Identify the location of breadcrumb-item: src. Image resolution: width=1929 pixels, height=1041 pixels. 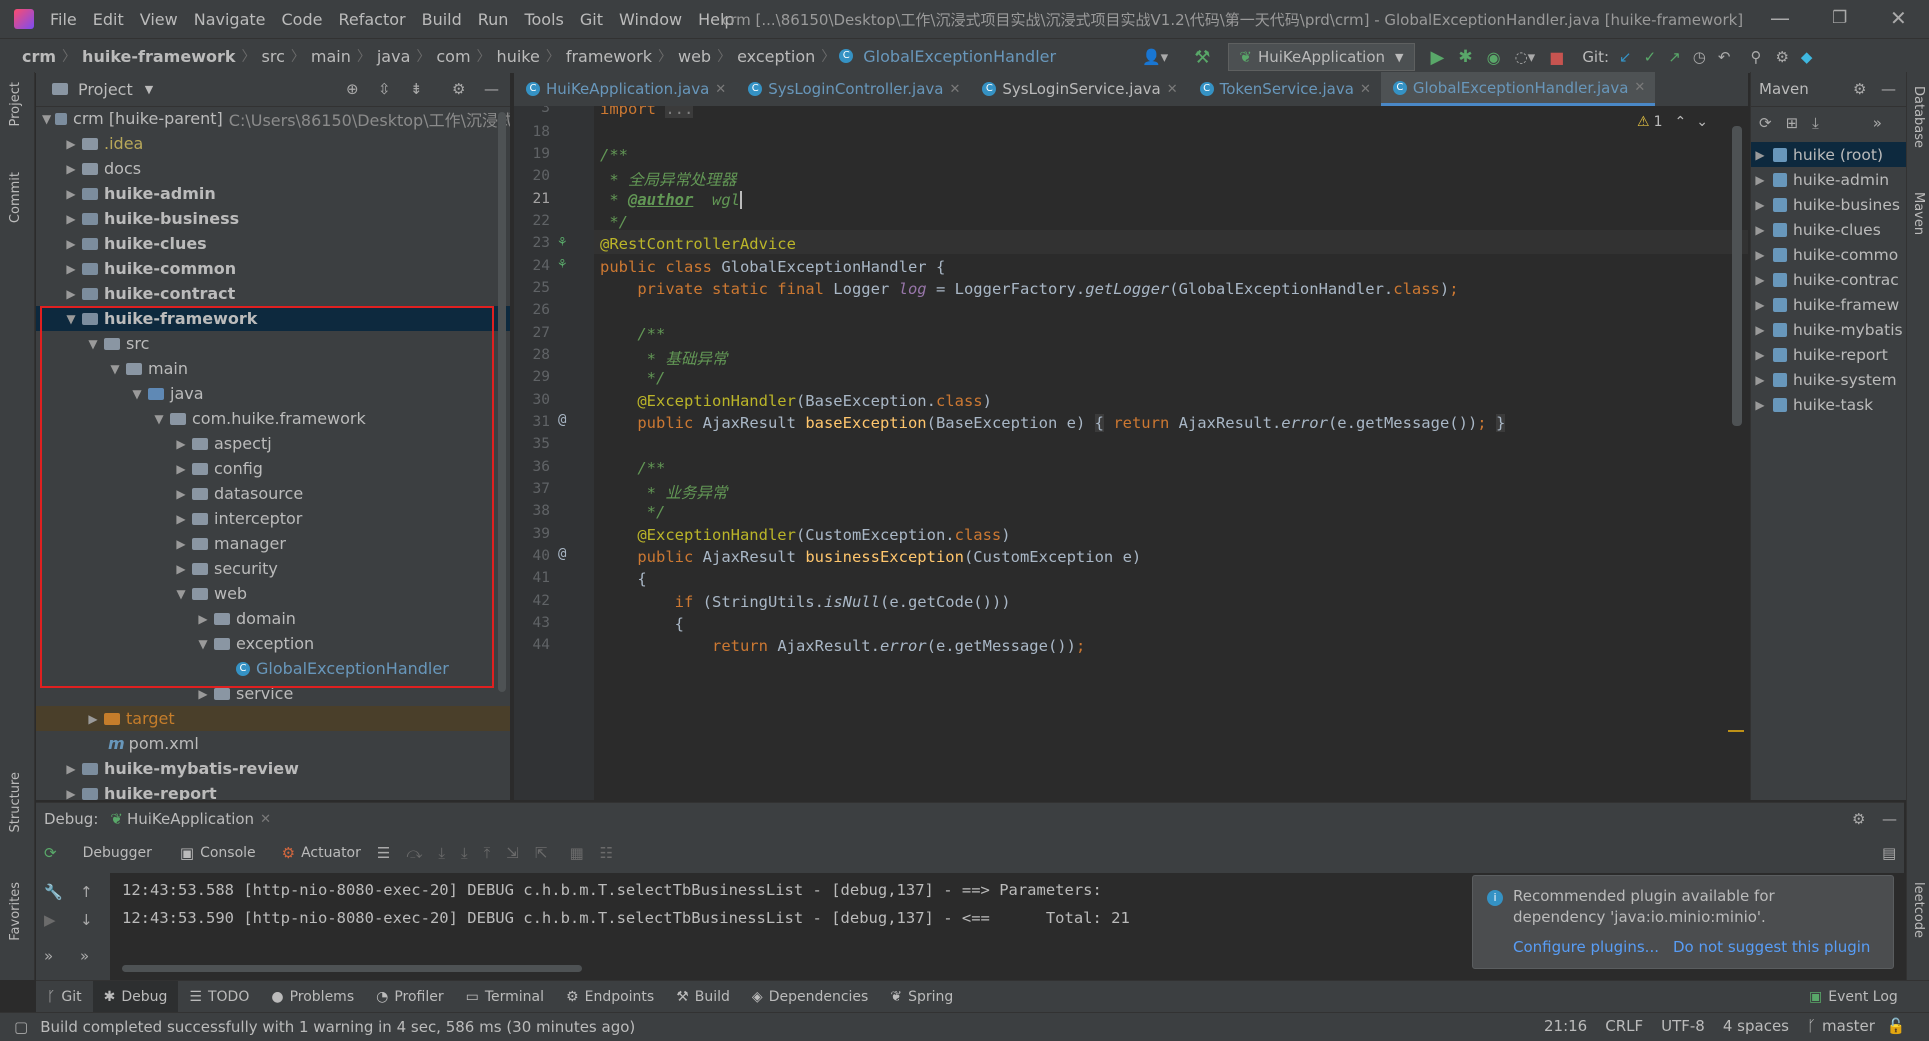
(273, 56).